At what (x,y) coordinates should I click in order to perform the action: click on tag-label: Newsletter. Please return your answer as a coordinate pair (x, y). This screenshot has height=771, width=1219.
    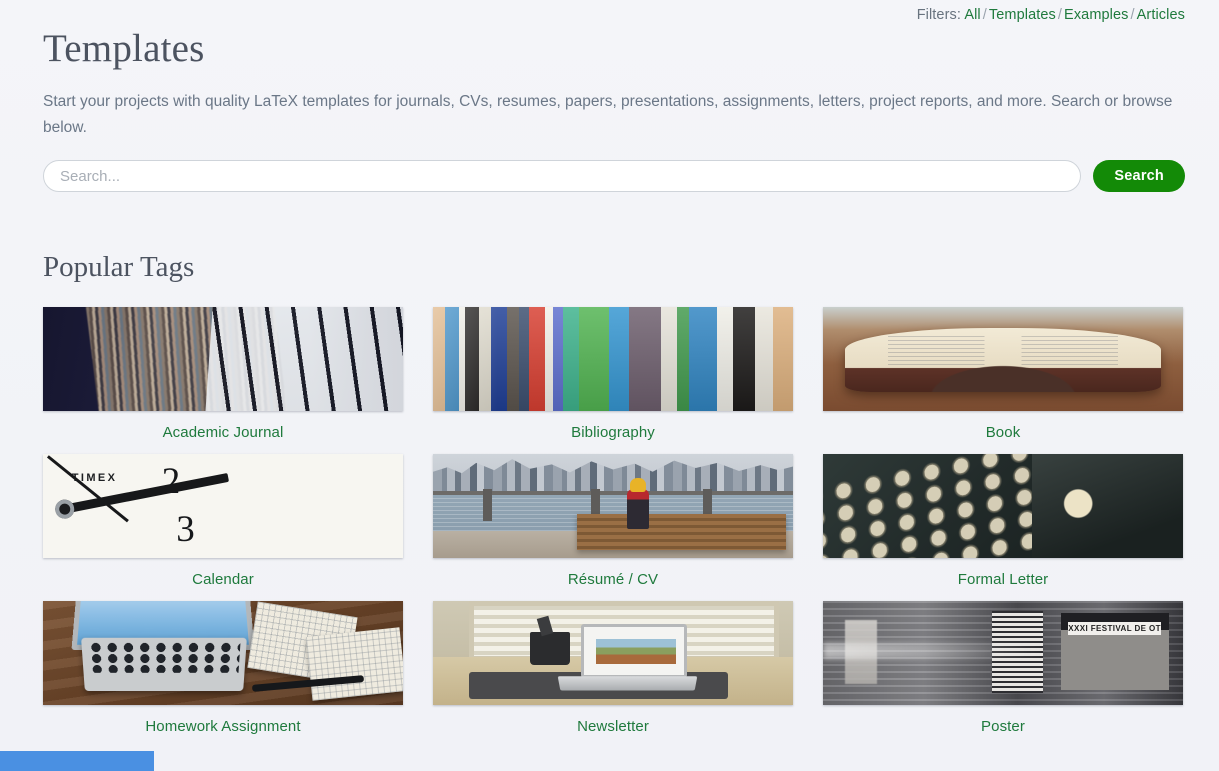
    Looking at the image, I should click on (613, 726).